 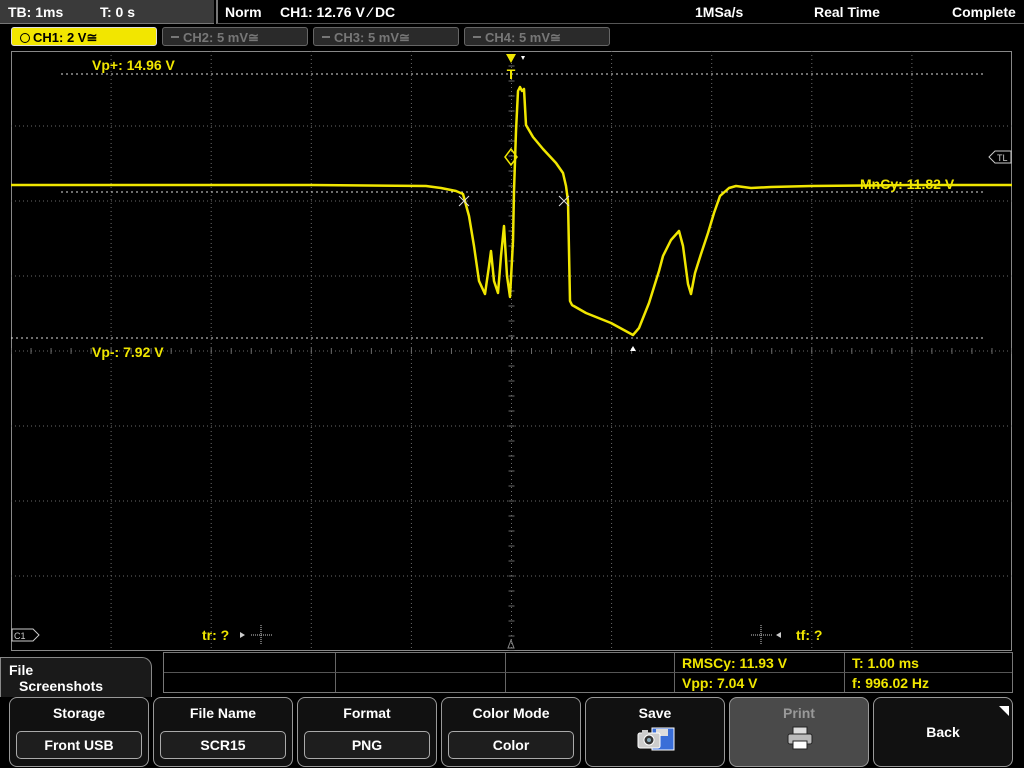 I want to click on period-measurement: T: 1.00 ms, so click(x=885, y=663).